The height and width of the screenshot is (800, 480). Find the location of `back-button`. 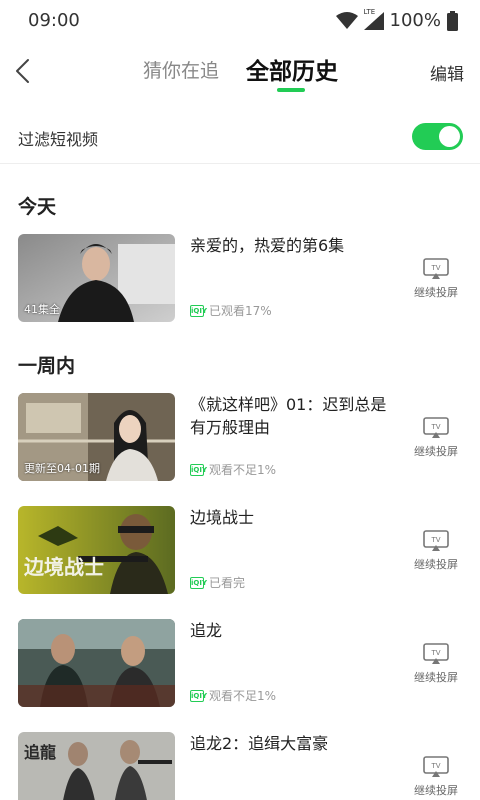

back-button is located at coordinates (24, 71).